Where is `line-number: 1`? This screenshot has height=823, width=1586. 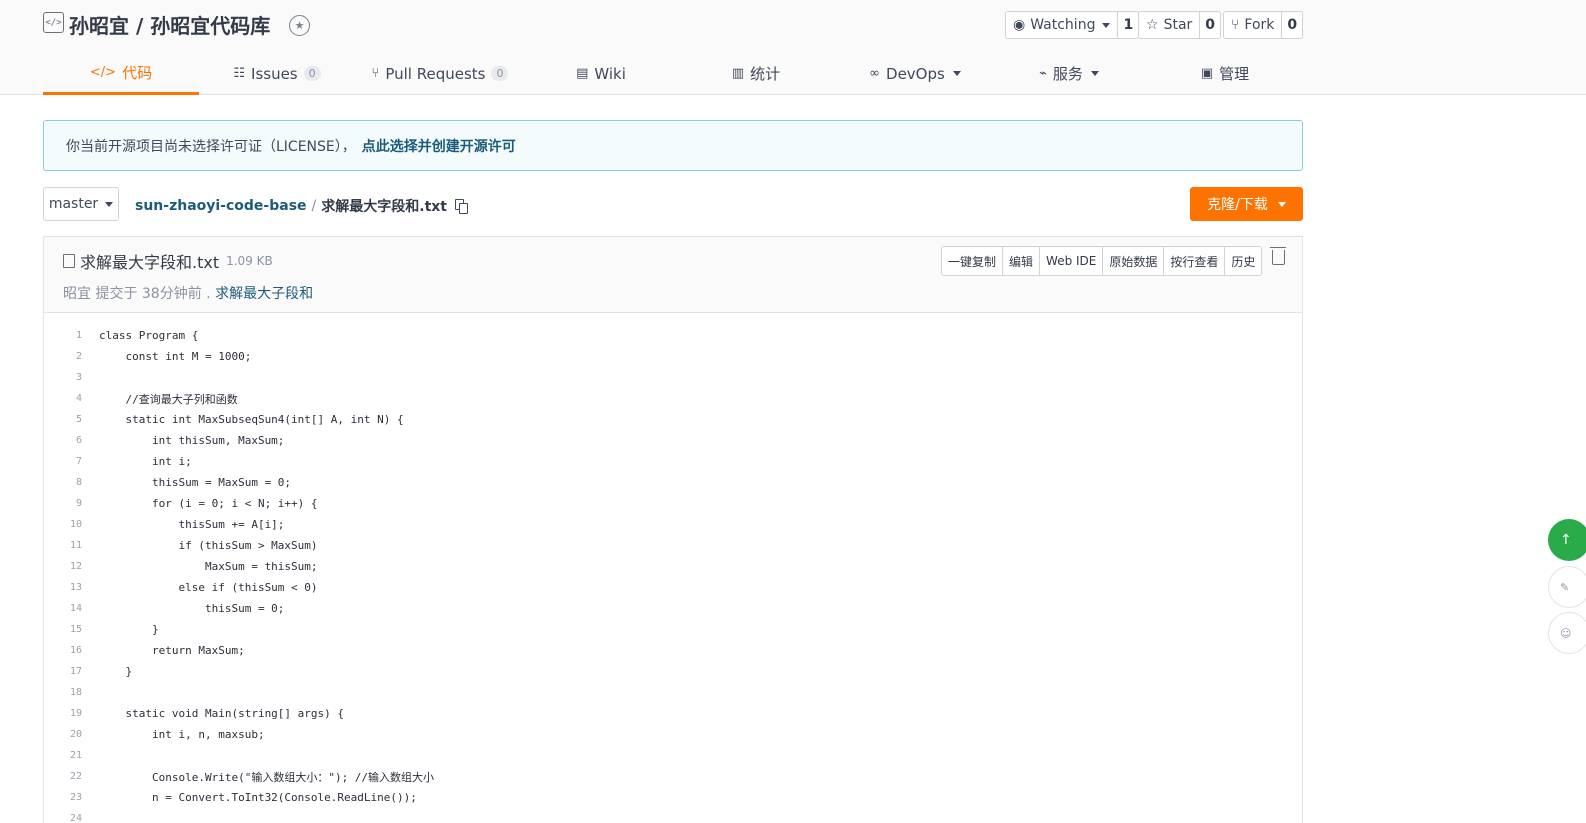 line-number: 1 is located at coordinates (63, 335).